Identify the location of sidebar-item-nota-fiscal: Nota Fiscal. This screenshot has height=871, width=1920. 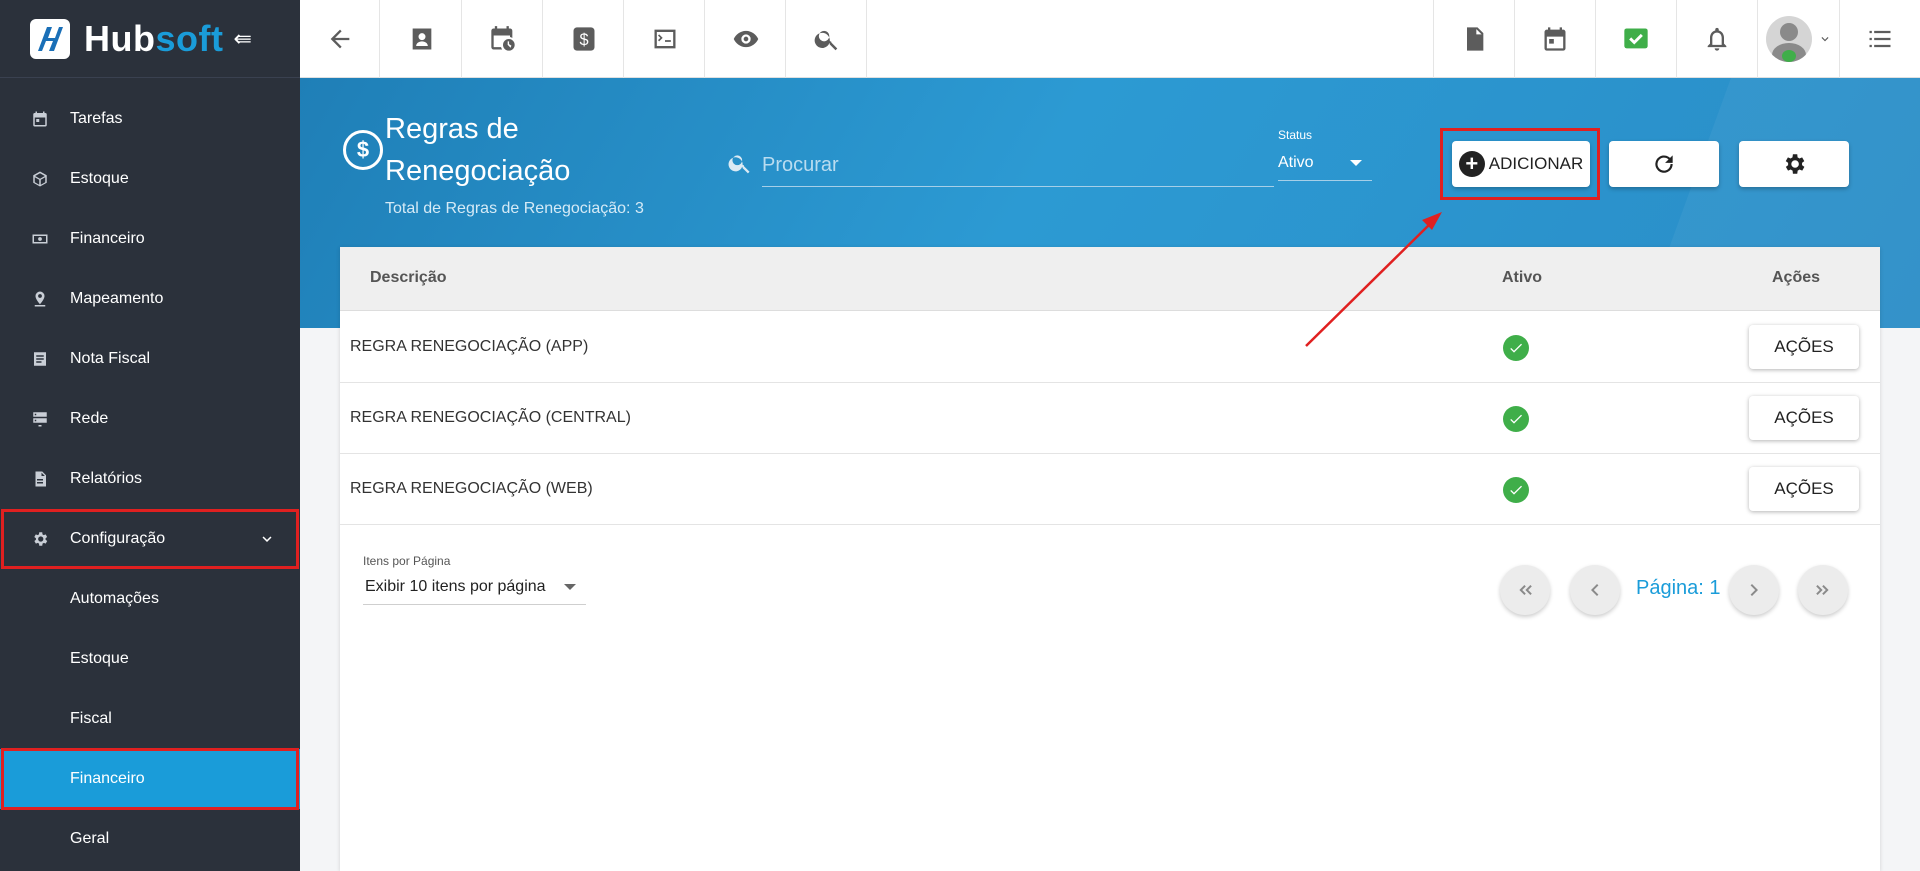
(150, 359).